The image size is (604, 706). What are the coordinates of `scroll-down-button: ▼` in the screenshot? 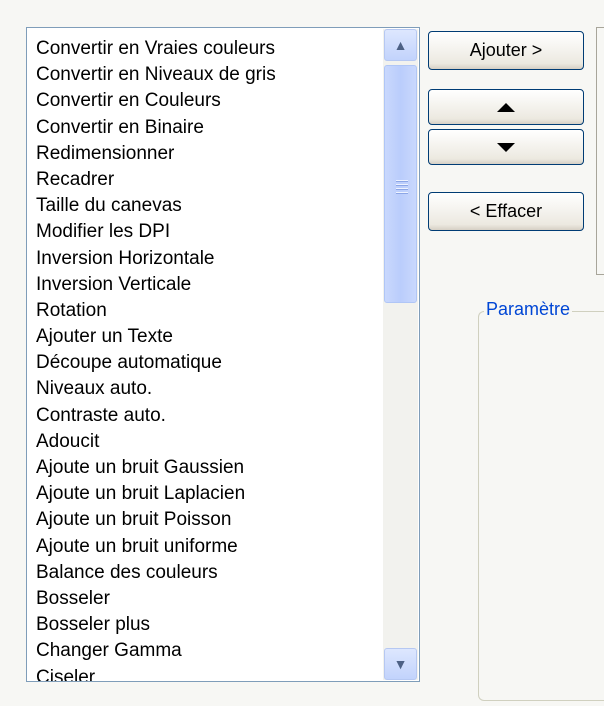 It's located at (400, 664).